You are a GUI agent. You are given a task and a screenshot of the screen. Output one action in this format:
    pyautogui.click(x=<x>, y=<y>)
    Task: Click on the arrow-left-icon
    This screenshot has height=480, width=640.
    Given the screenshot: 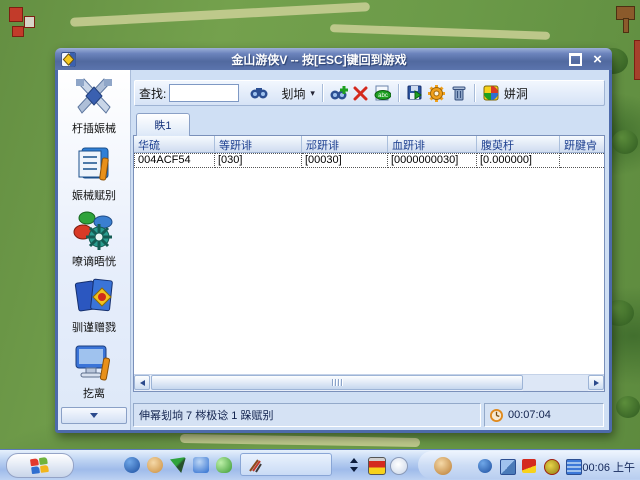 What is the action you would take?
    pyautogui.click(x=142, y=382)
    